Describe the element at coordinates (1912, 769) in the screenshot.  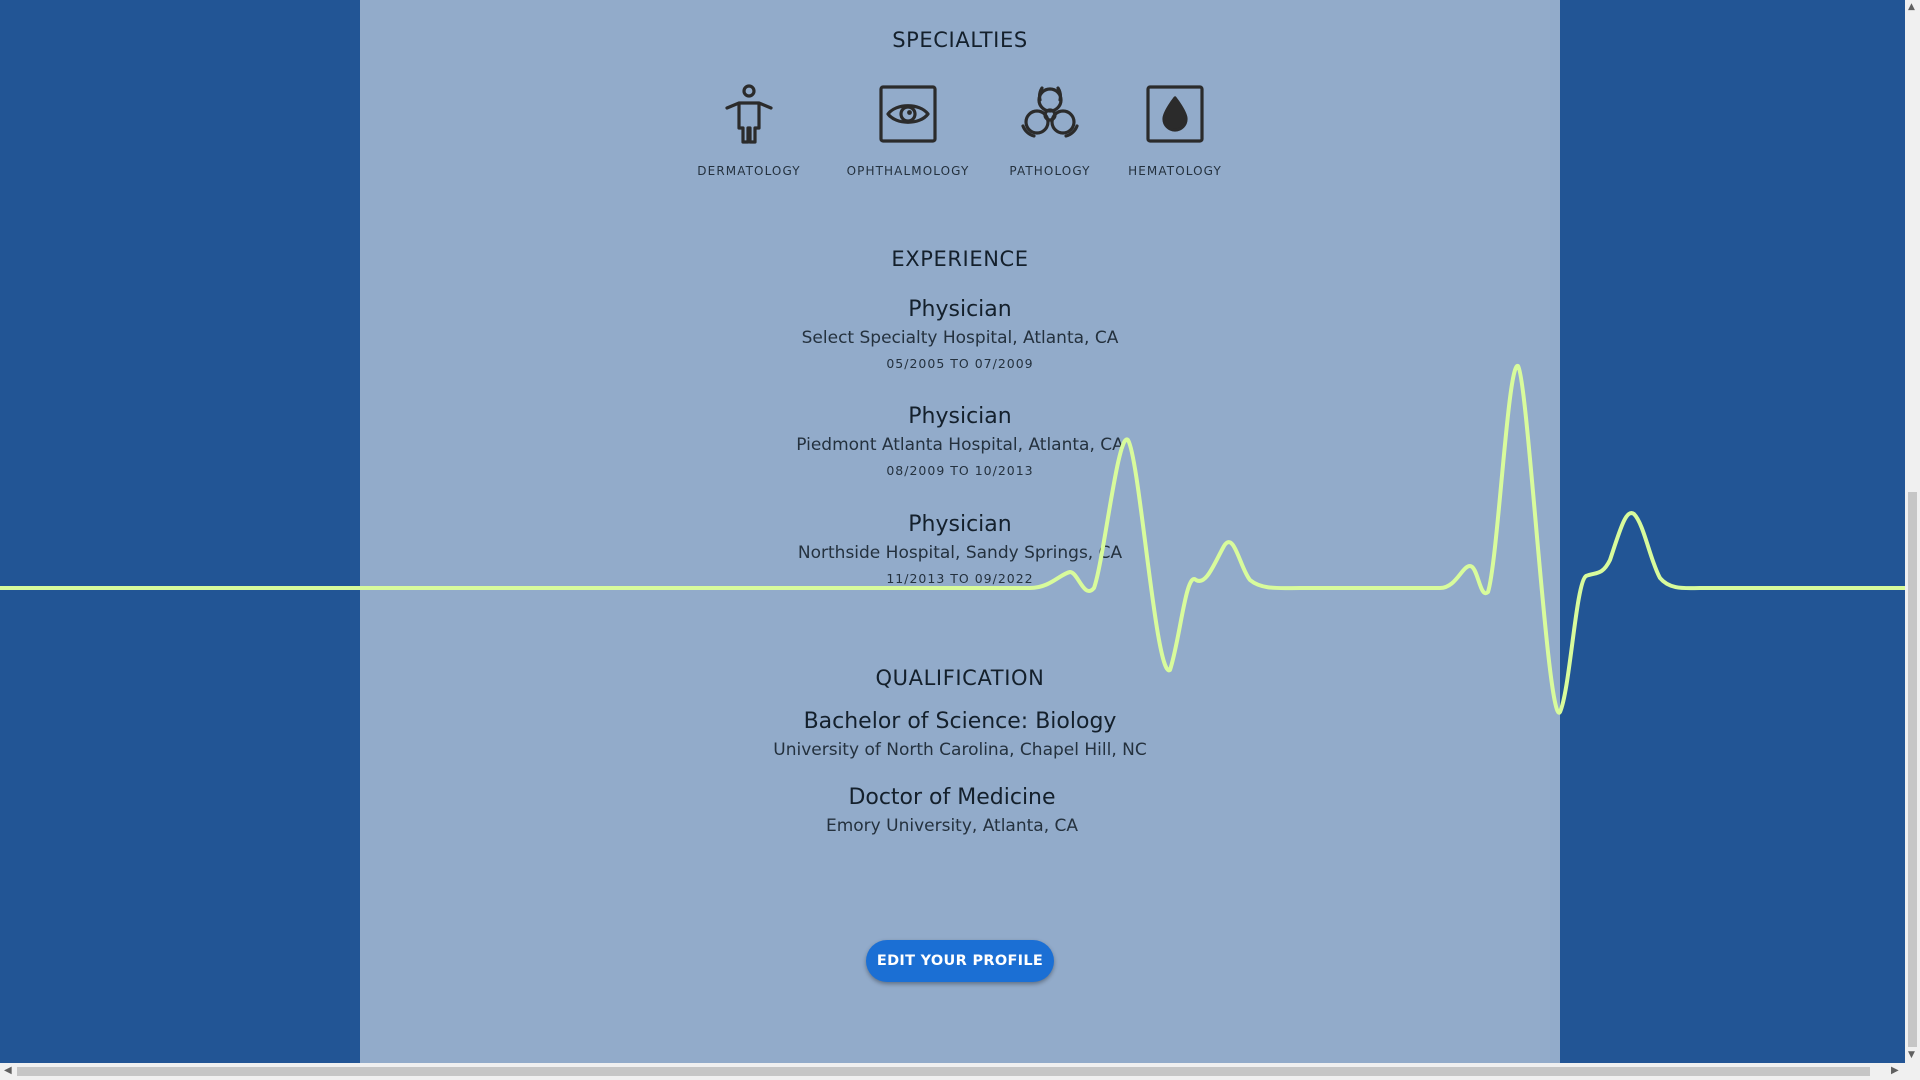
I see `vertical-scroll-thumb` at that location.